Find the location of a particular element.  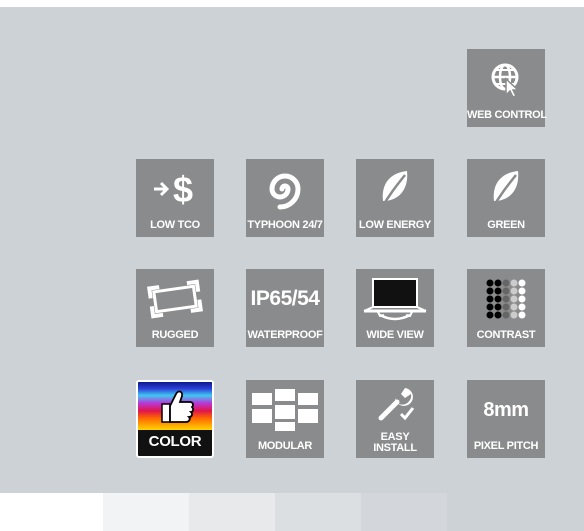

typhoon-tile: TYPHOON 24/7 is located at coordinates (285, 198).